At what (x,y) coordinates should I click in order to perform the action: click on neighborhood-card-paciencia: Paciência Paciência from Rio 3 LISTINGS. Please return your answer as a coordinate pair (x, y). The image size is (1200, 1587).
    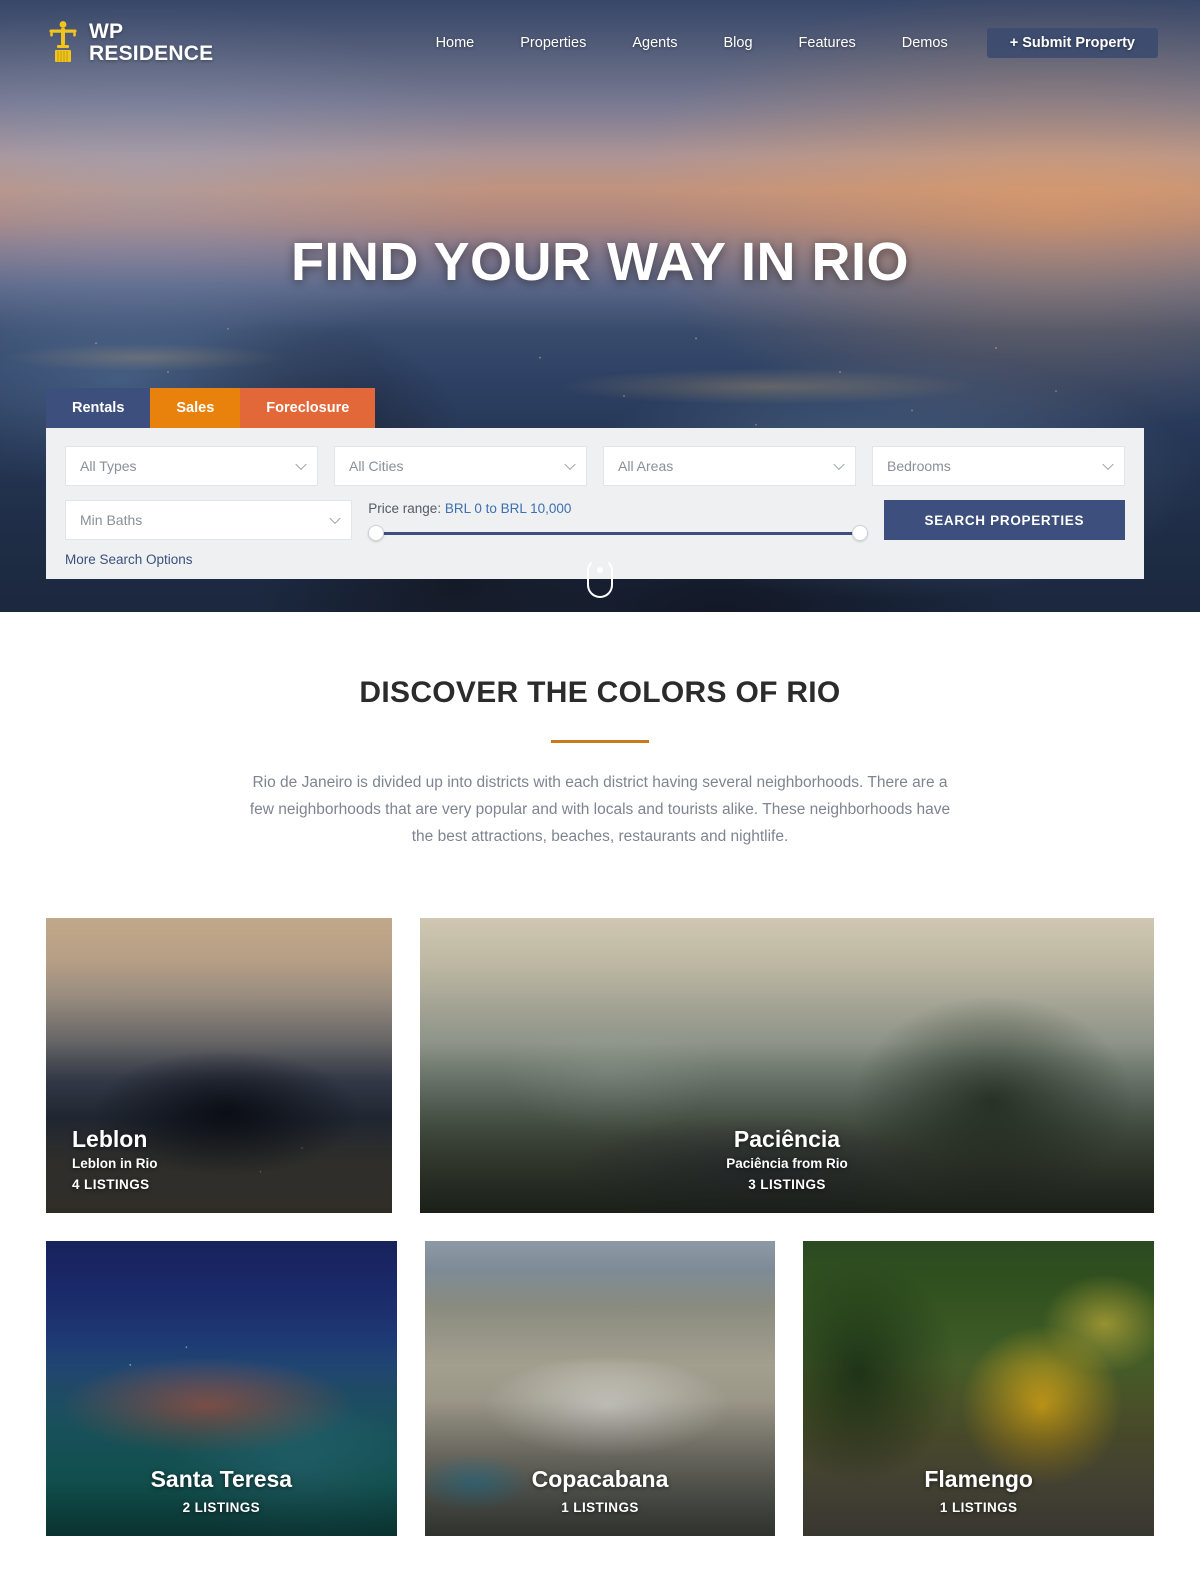
    Looking at the image, I should click on (787, 1065).